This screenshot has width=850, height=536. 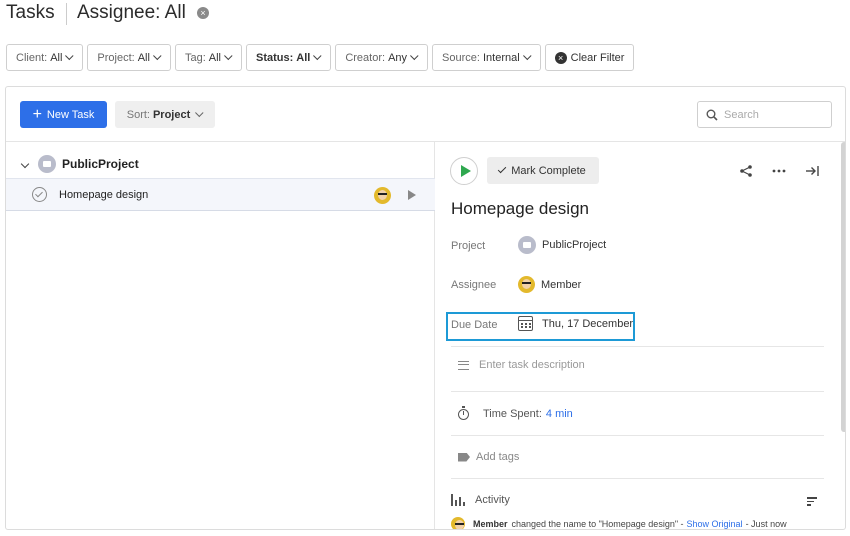 What do you see at coordinates (303, 57) in the screenshot?
I see `status-filter-value: All` at bounding box center [303, 57].